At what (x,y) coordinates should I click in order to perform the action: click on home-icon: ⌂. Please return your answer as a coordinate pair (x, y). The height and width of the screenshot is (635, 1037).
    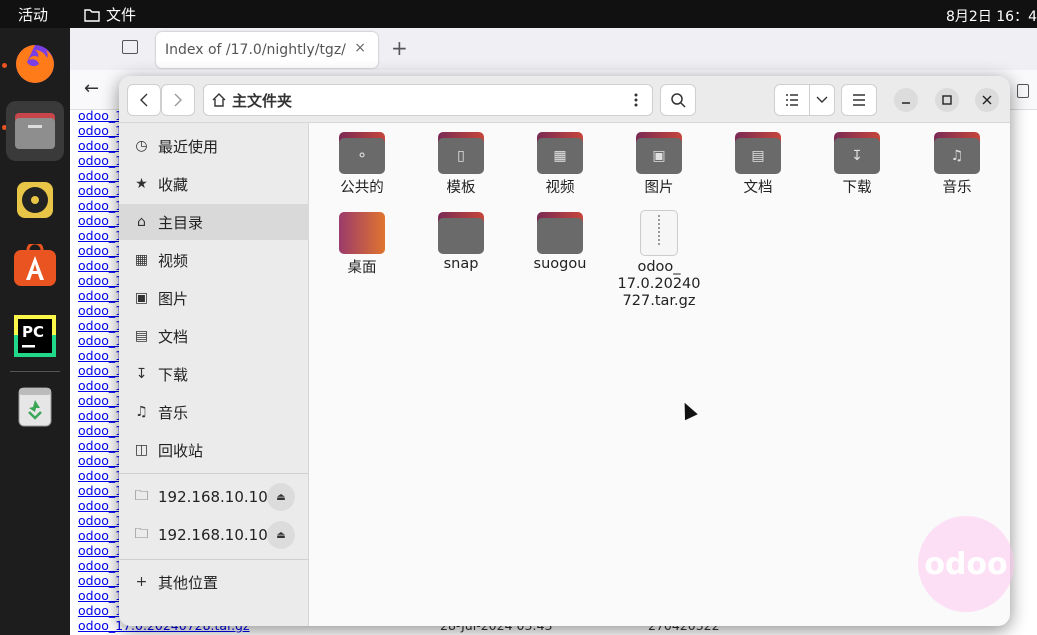
    Looking at the image, I should click on (141, 222).